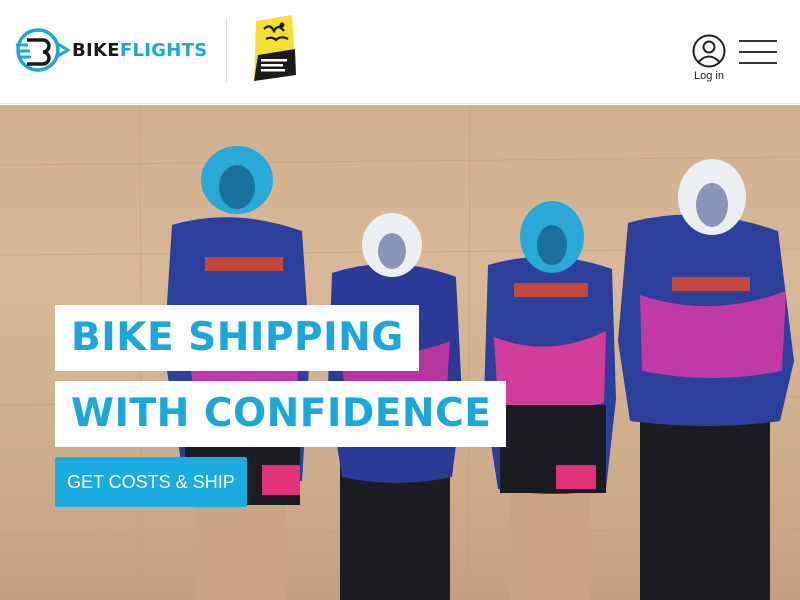 The height and width of the screenshot is (600, 800). What do you see at coordinates (281, 414) in the screenshot?
I see `hero-headline-line-2: WITH CONFIDENCE` at bounding box center [281, 414].